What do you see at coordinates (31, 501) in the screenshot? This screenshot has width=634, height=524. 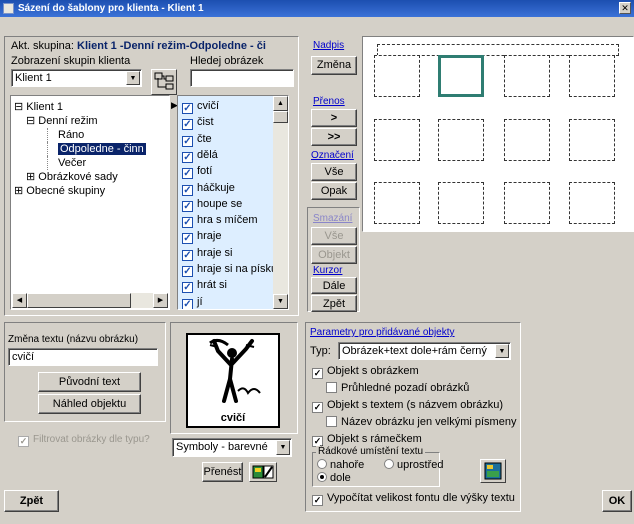 I see `back-button: Zpět` at bounding box center [31, 501].